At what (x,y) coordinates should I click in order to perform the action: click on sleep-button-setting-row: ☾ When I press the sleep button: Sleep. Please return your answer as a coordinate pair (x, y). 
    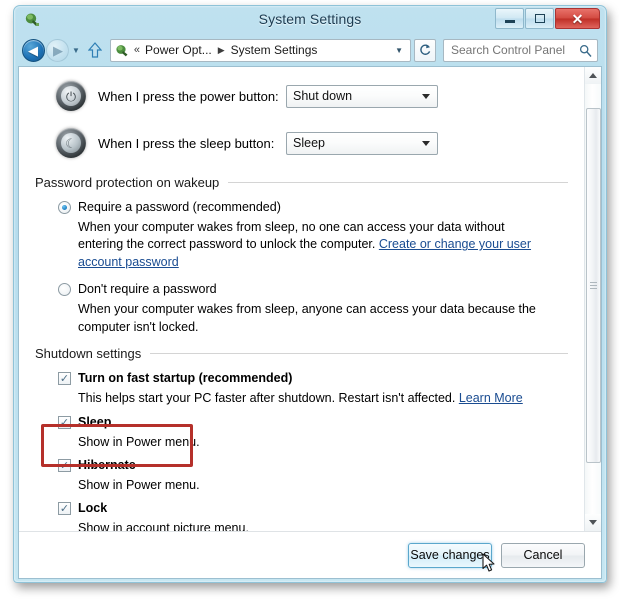
    Looking at the image, I should click on (301, 143).